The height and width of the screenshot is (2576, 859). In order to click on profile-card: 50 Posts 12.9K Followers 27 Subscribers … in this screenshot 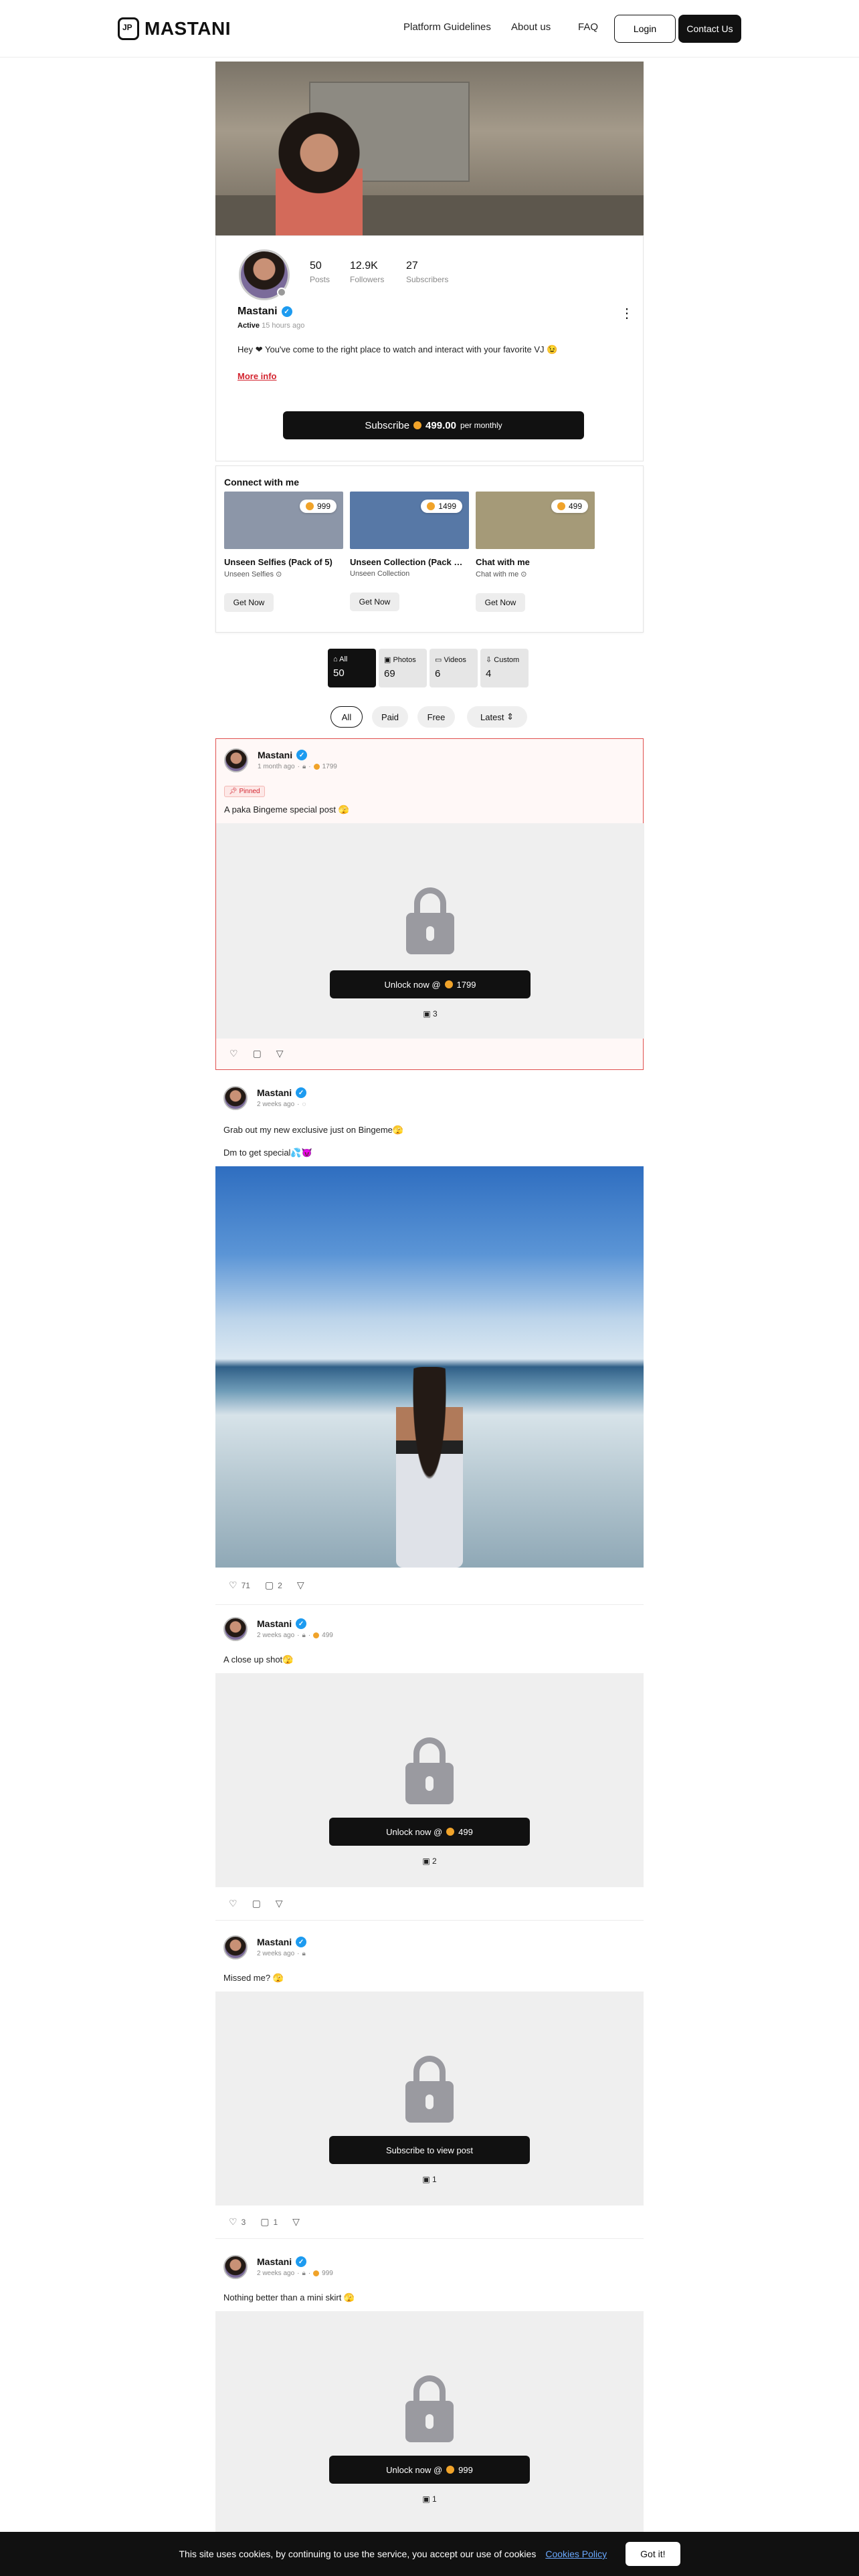, I will do `click(429, 348)`.